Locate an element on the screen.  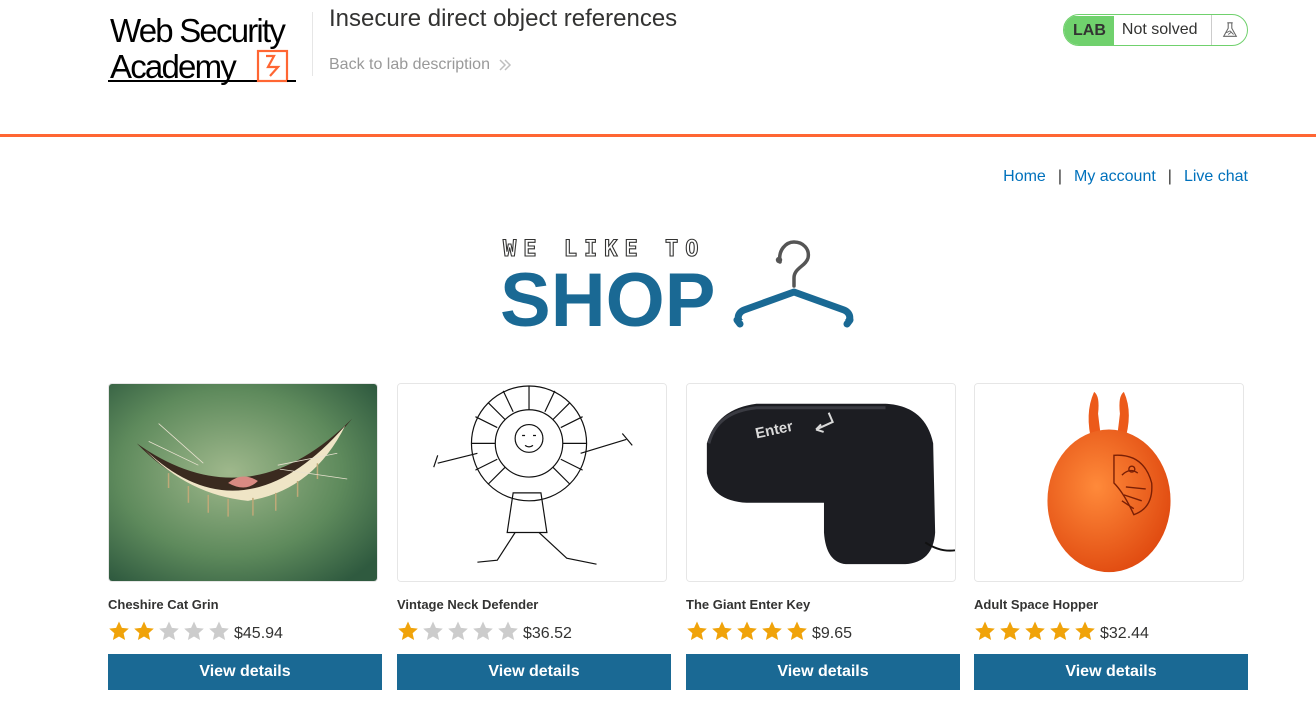
lab-status-widget: LAB Not solved is located at coordinates (1155, 30).